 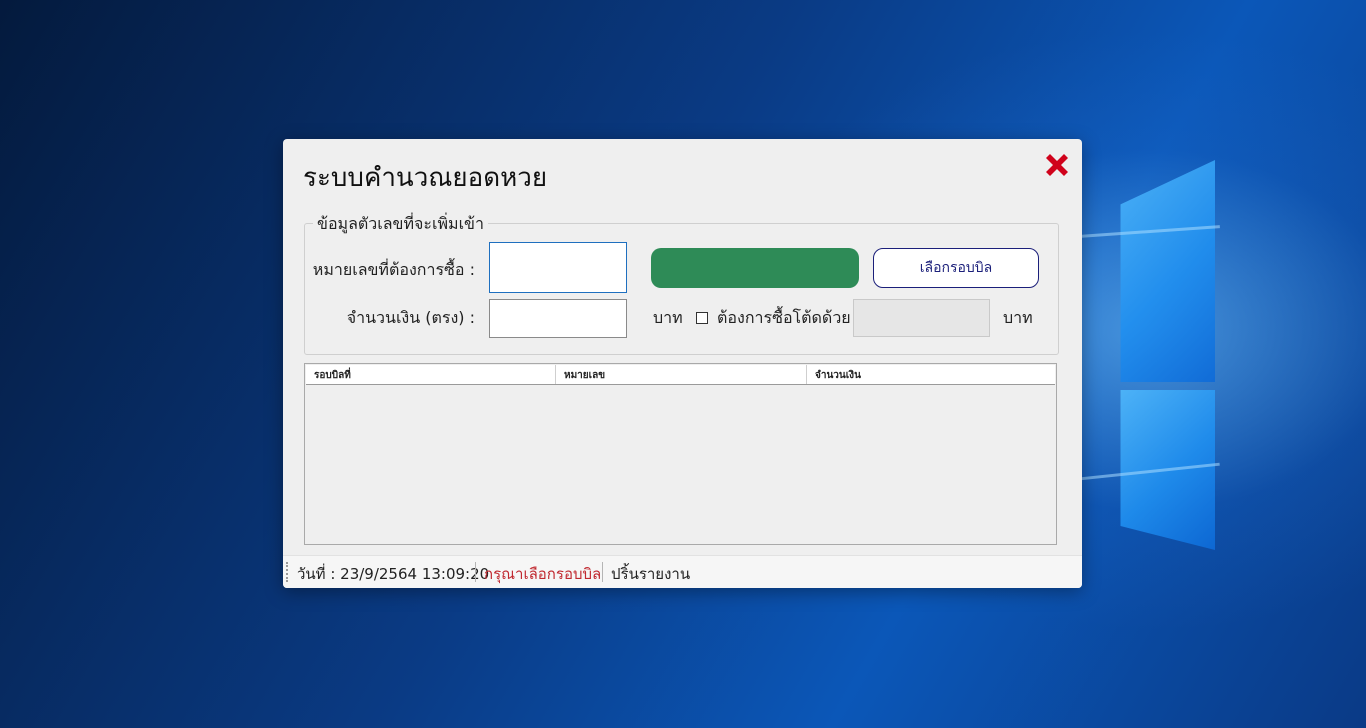 I want to click on toad-unit: บาท, so click(x=1018, y=317).